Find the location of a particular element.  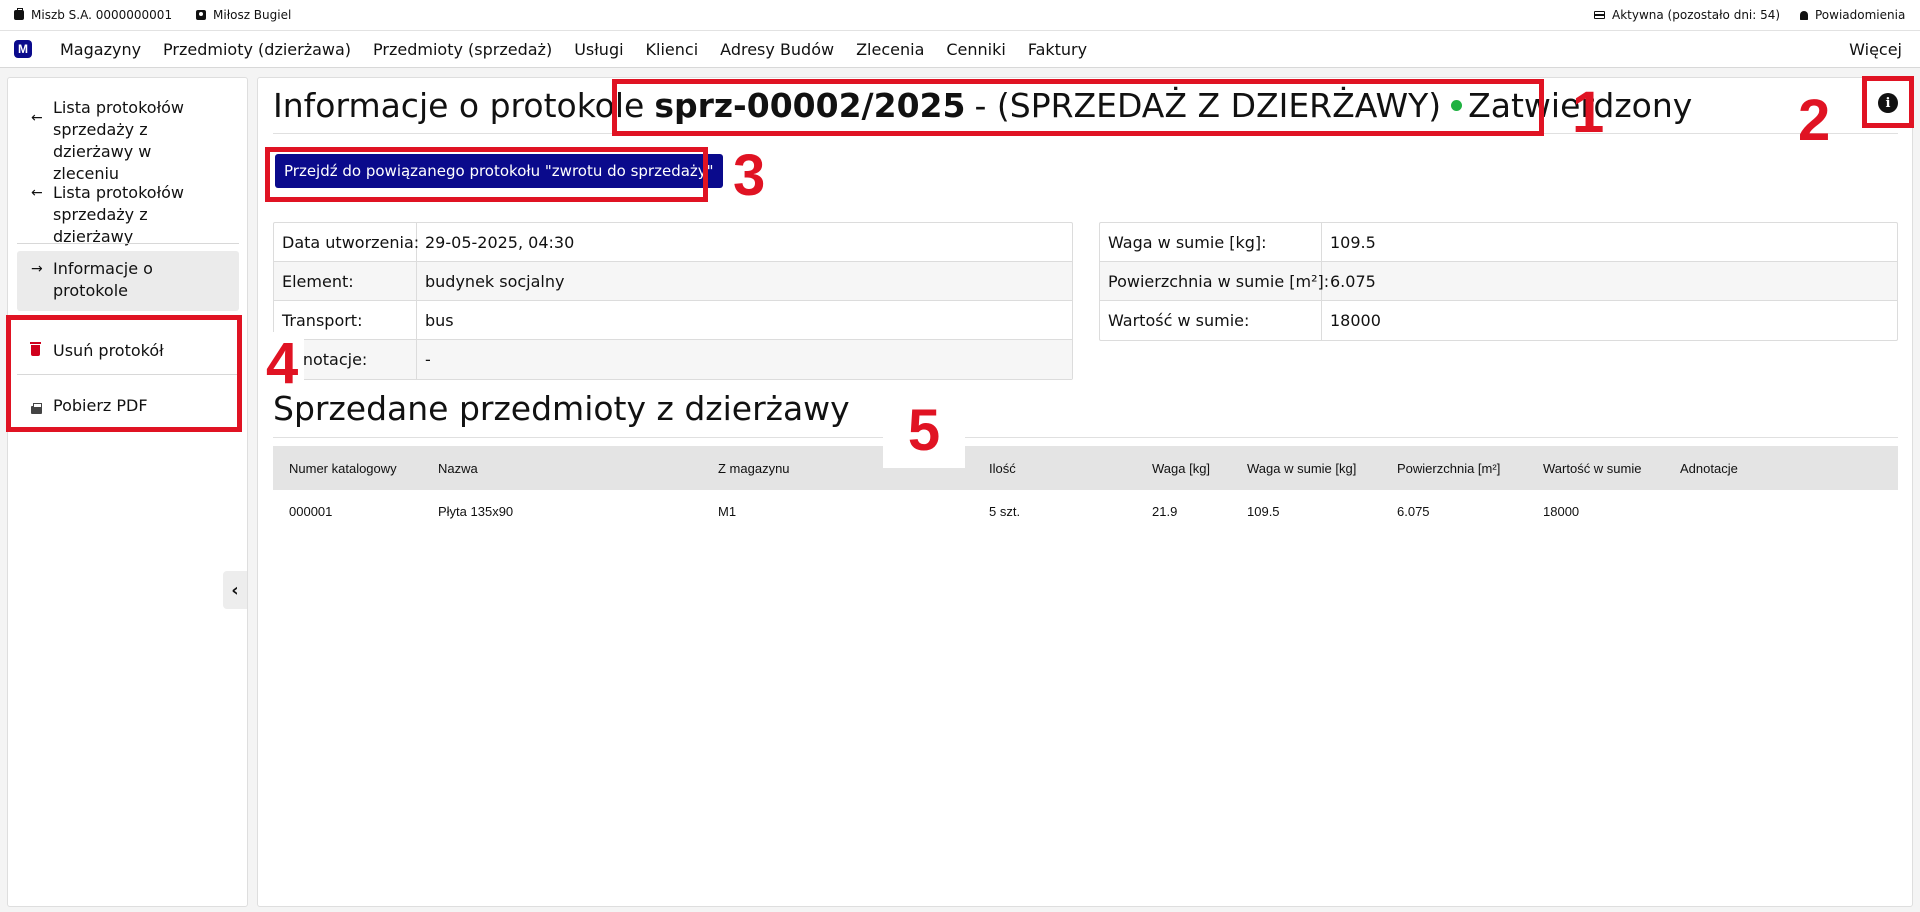

nav-uslugi: Usługi is located at coordinates (598, 49).